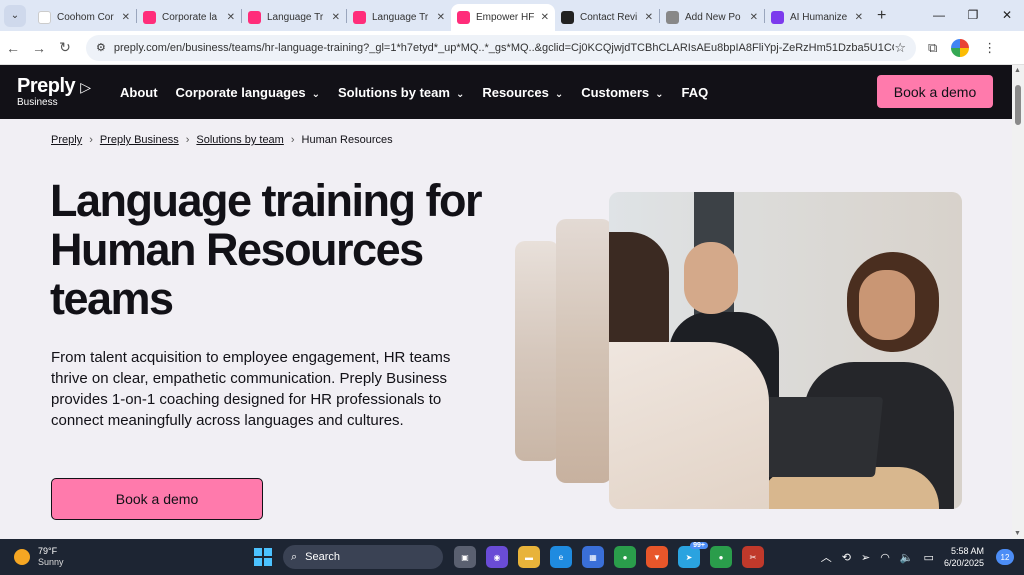  I want to click on wordpress-icon, so click(672, 17).